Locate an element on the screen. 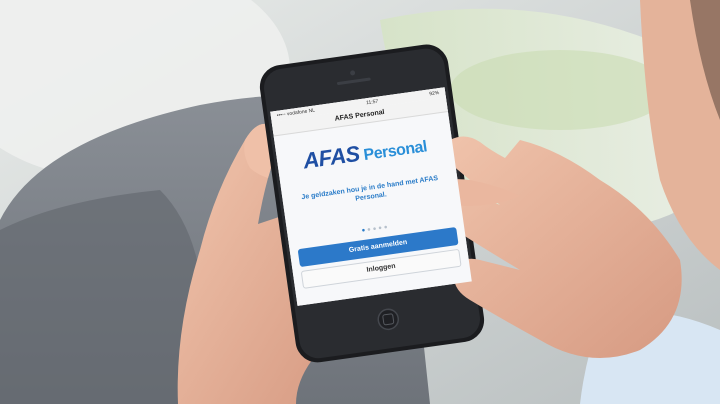  app-logo: AFAS Personal is located at coordinates (365, 153).